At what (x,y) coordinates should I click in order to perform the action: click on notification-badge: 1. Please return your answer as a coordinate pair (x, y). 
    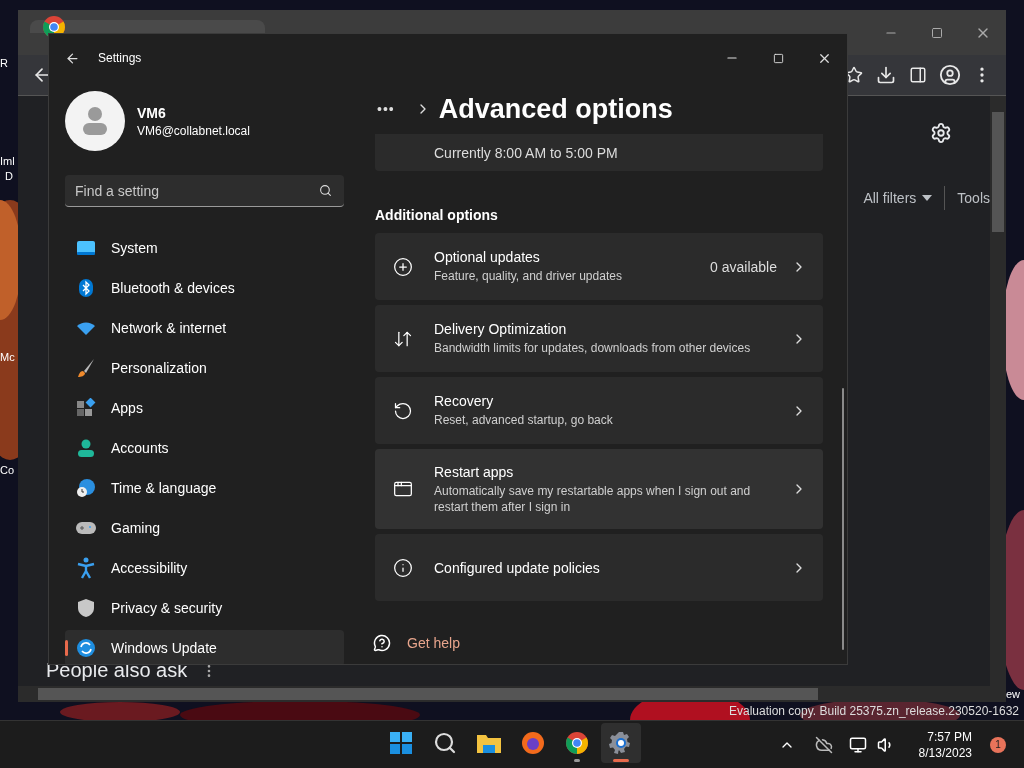
    Looking at the image, I should click on (998, 744).